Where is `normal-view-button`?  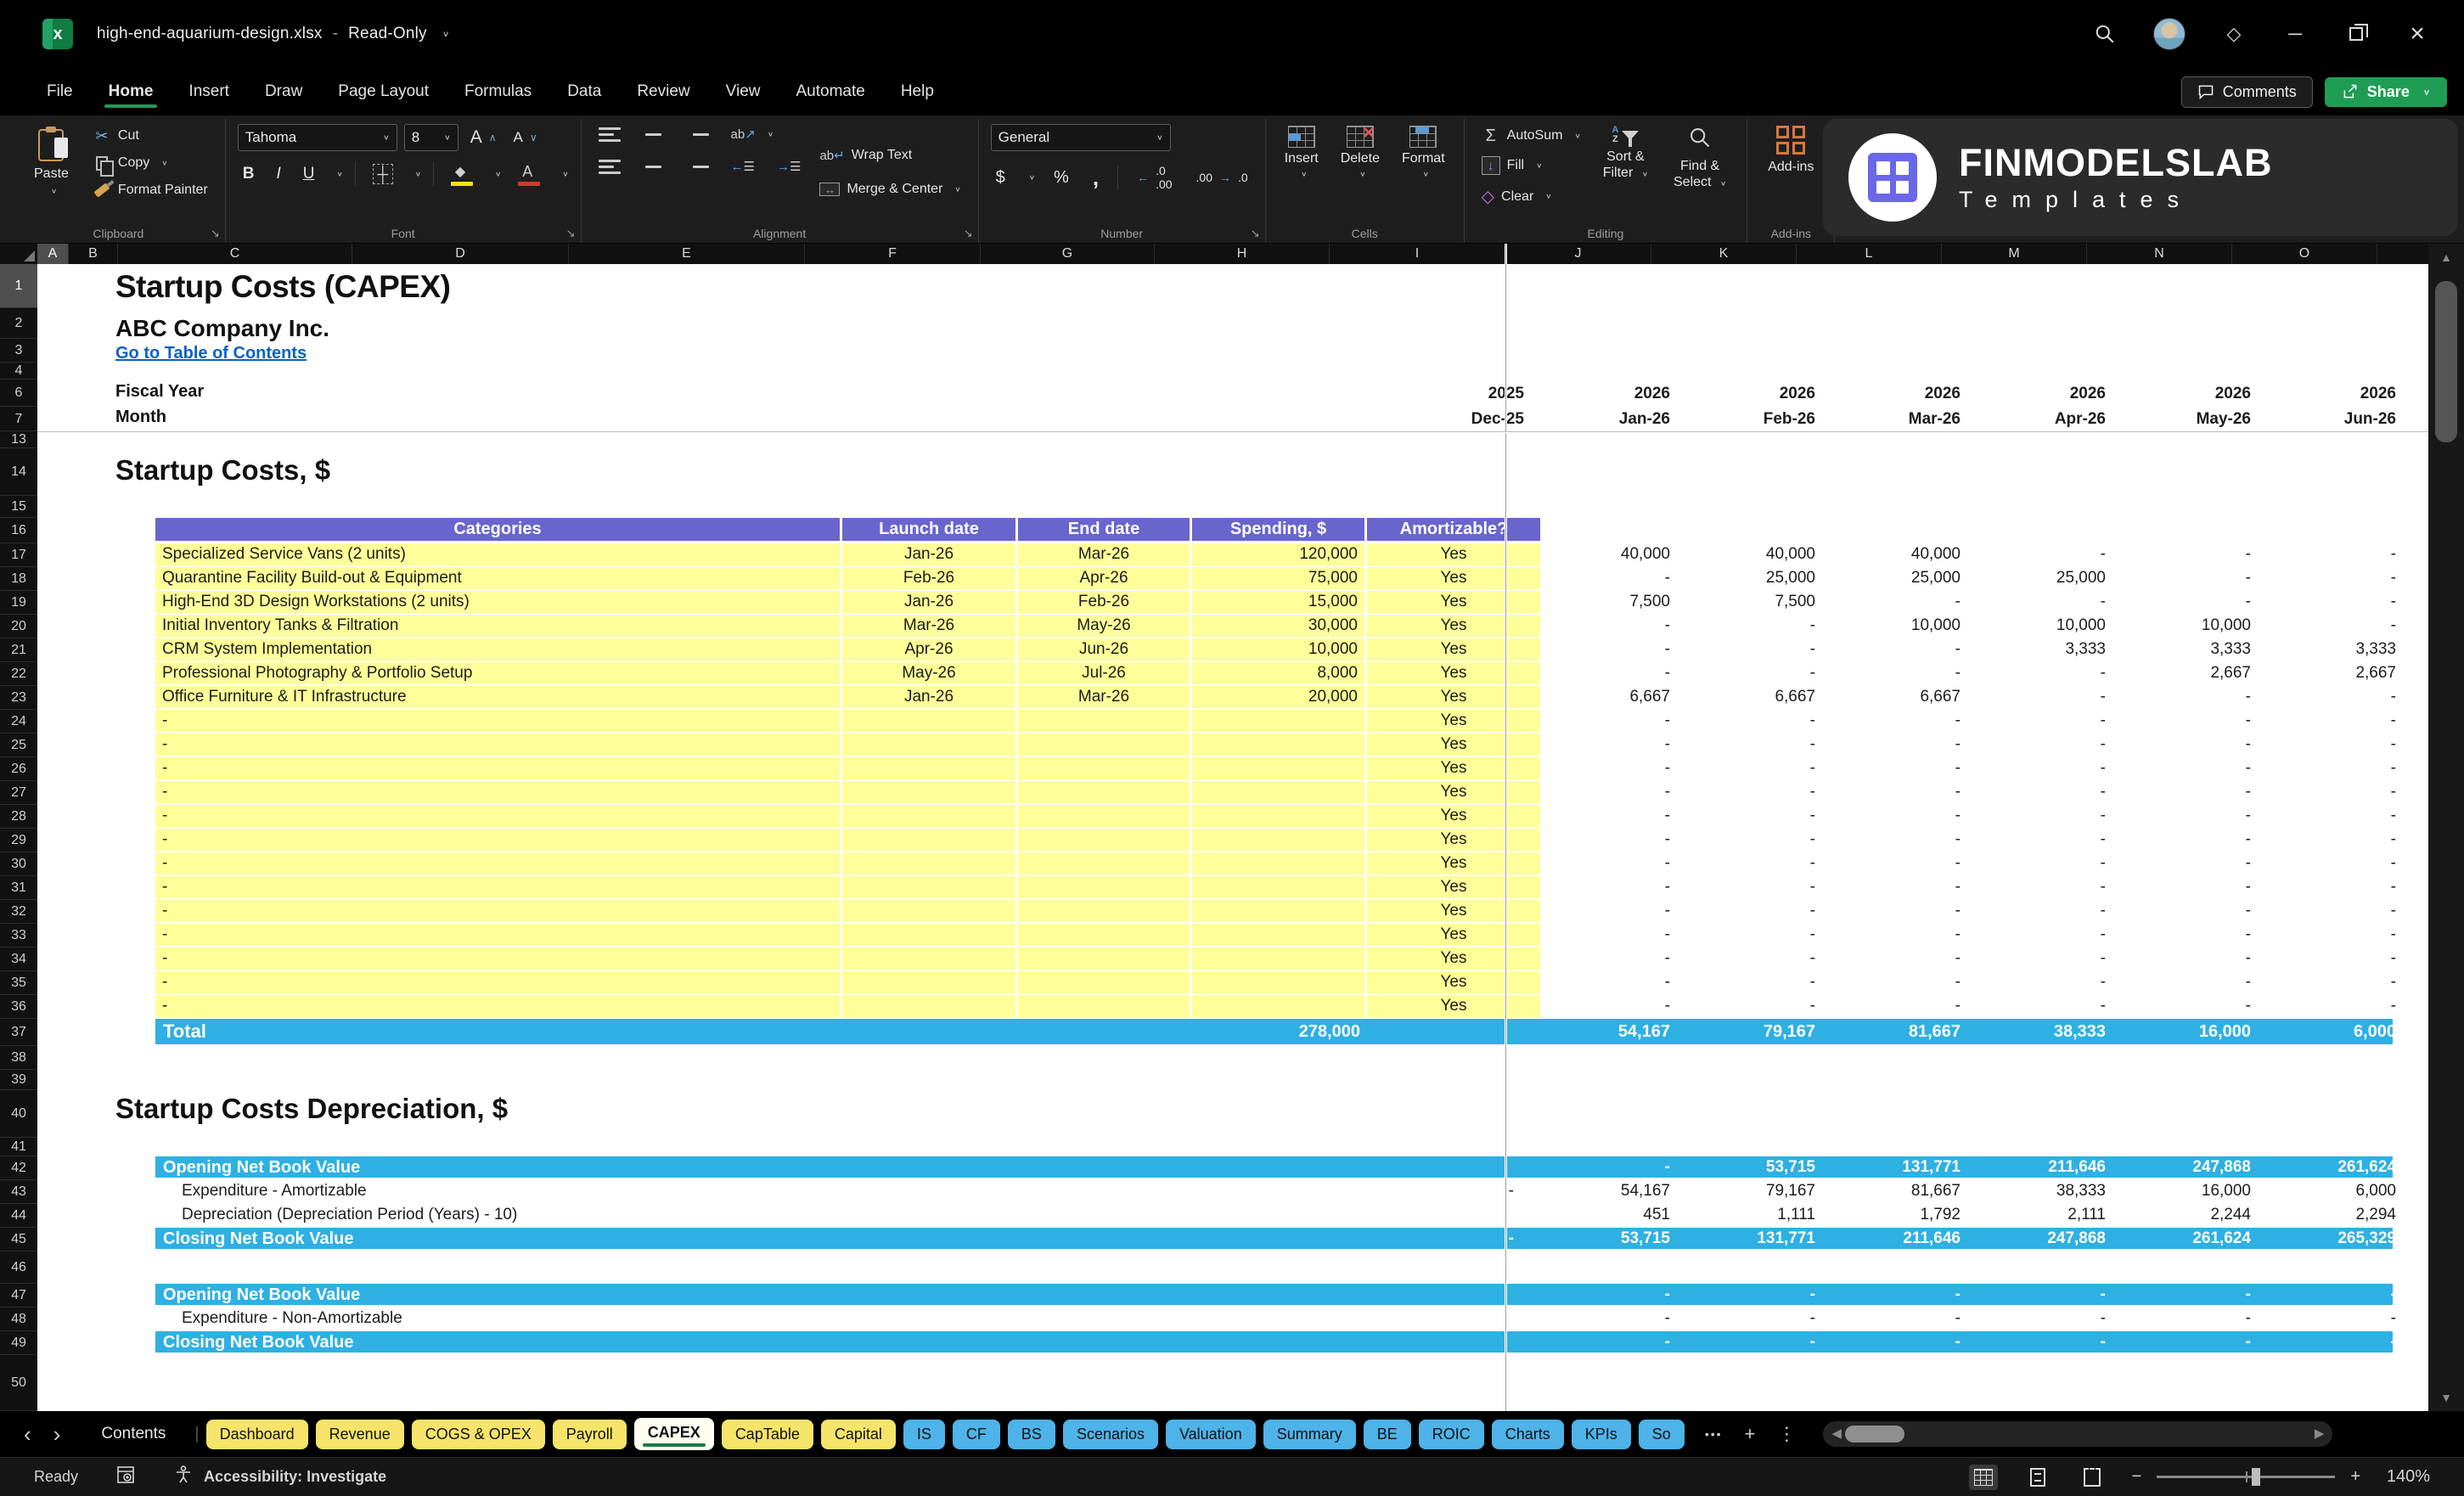
normal-view-button is located at coordinates (1983, 1477).